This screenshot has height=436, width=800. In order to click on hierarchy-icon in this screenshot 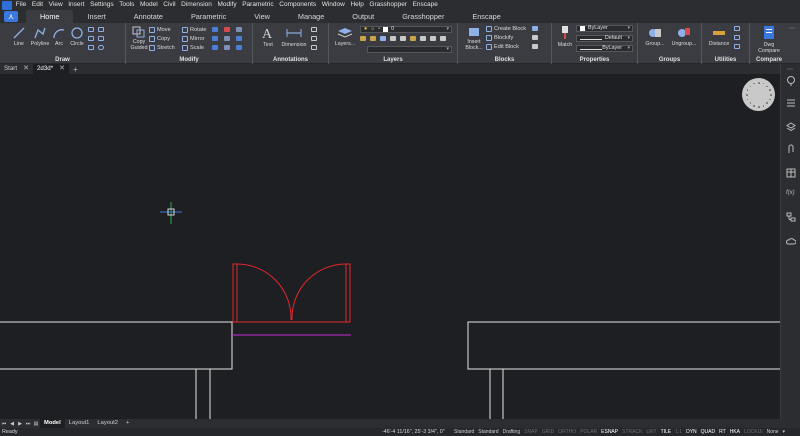, I will do `click(791, 217)`.